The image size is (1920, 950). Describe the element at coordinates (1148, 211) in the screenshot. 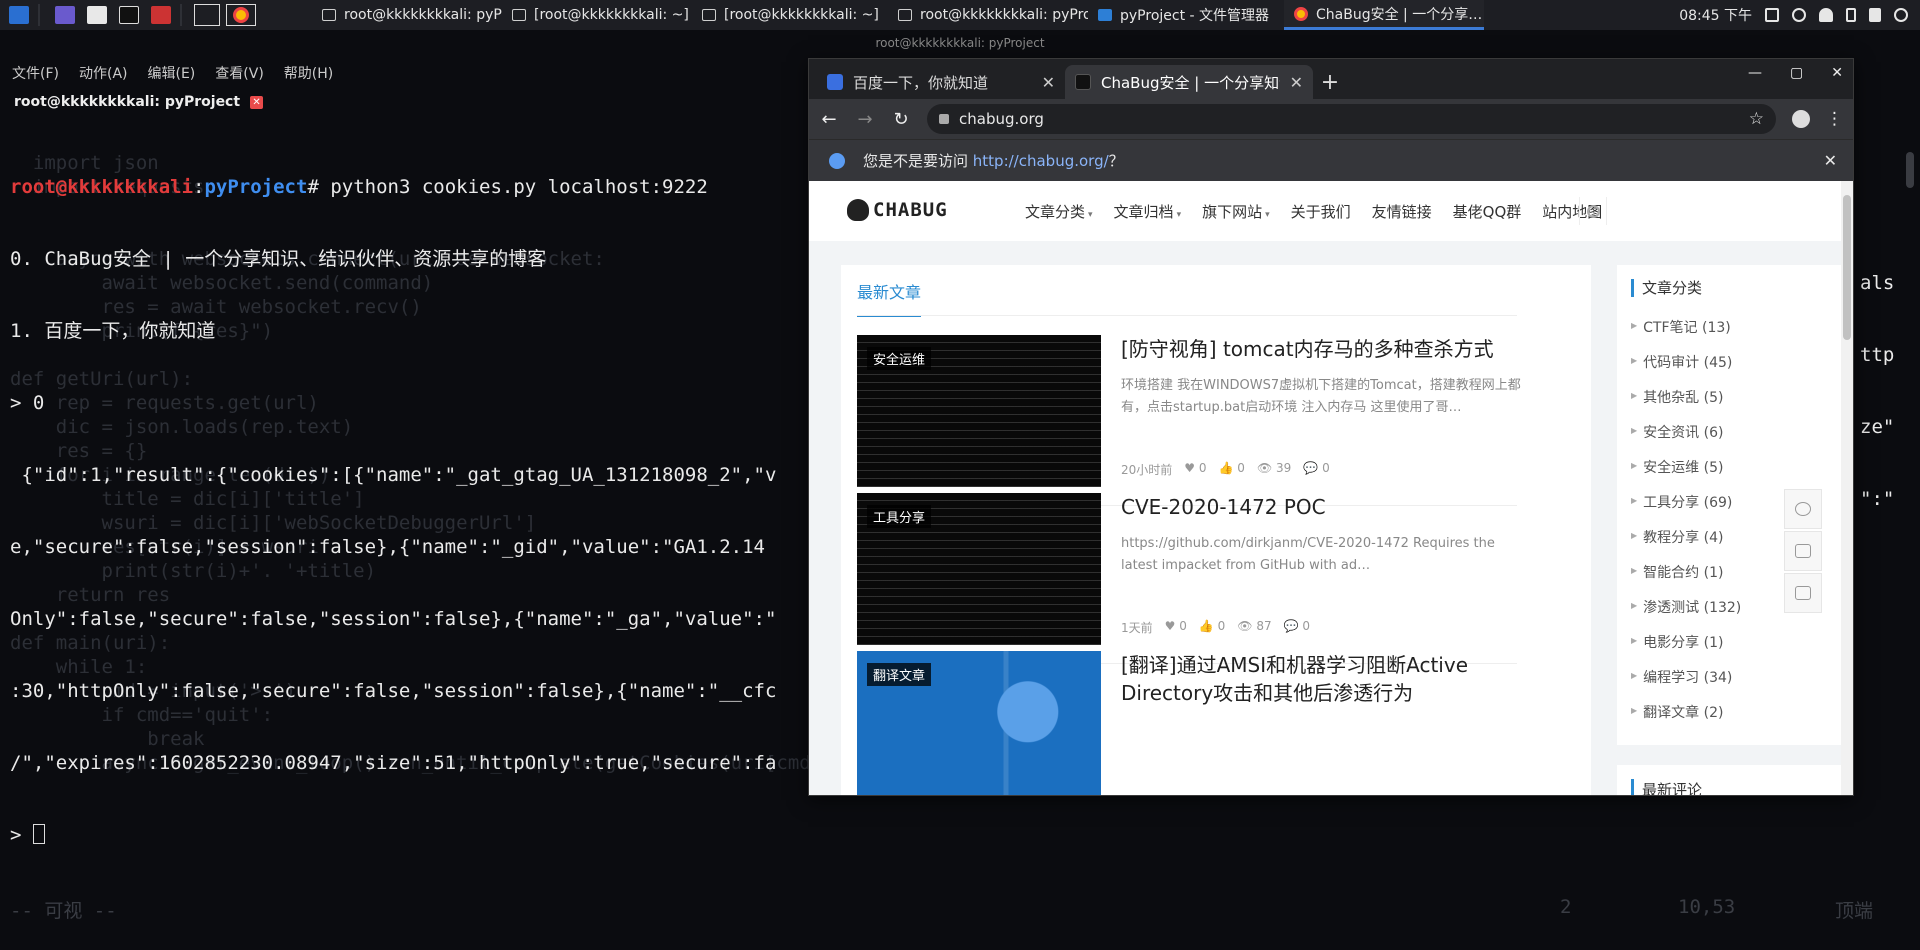

I see `nav-archive: 文章归档 ▾` at that location.